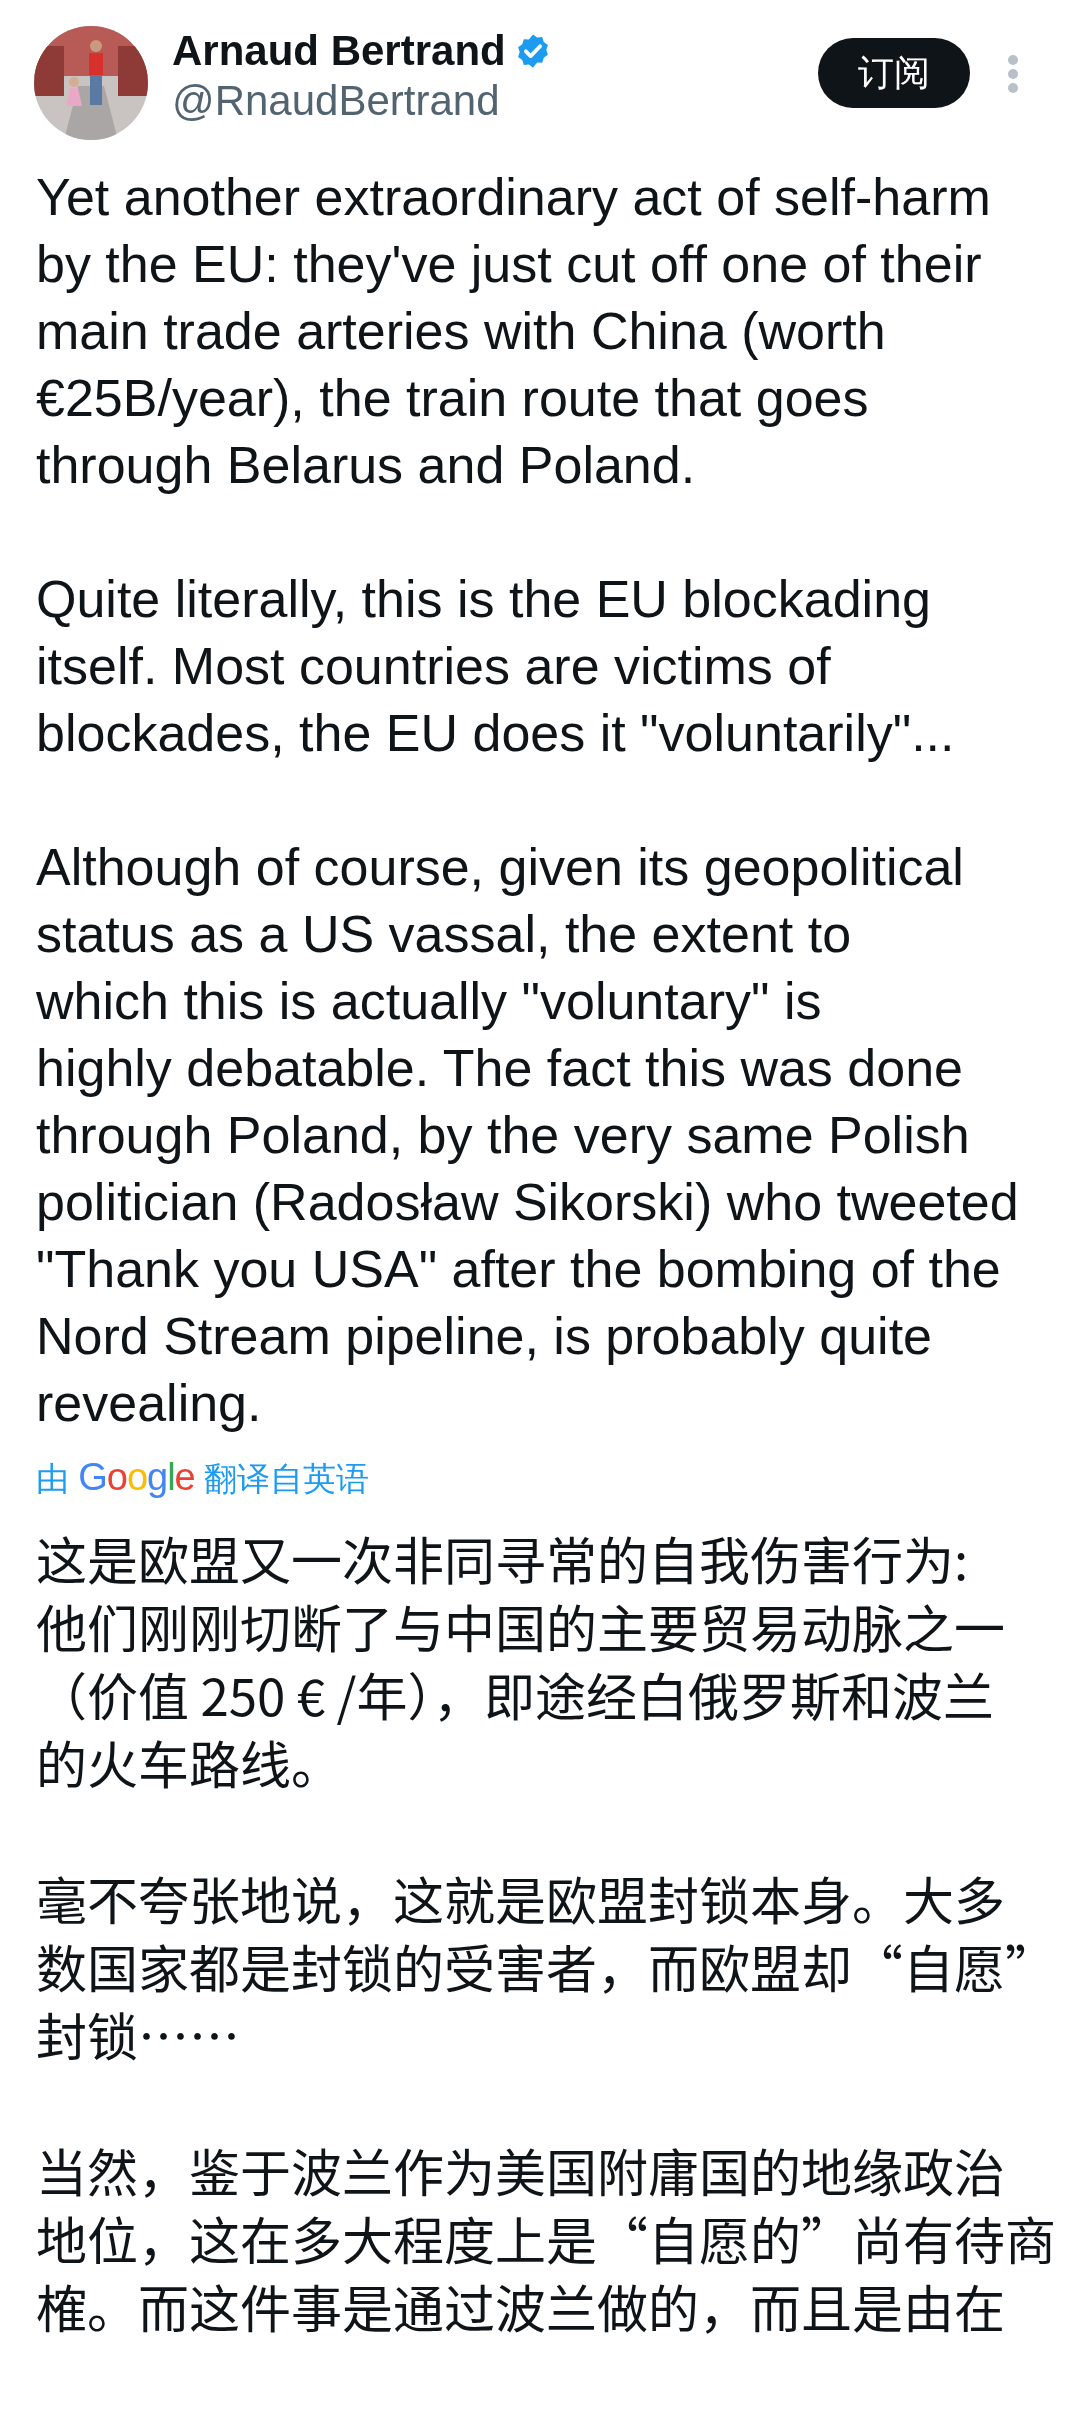  I want to click on translated-paragraph: 这是欧盟又一次非同寻常的自我伤害行为: 他们刚刚切断了与中国的主要贸易动脉之一 （价值 250 € /年），即途经白俄罗斯和波兰 的火车路线。, so click(521, 1660).